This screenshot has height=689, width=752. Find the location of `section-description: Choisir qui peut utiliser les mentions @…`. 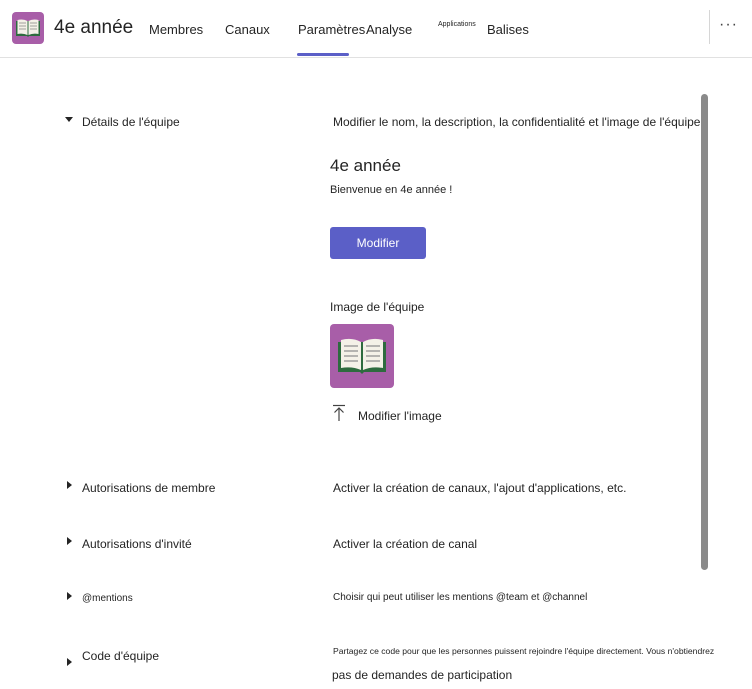

section-description: Choisir qui peut utiliser les mentions @… is located at coordinates (460, 597).